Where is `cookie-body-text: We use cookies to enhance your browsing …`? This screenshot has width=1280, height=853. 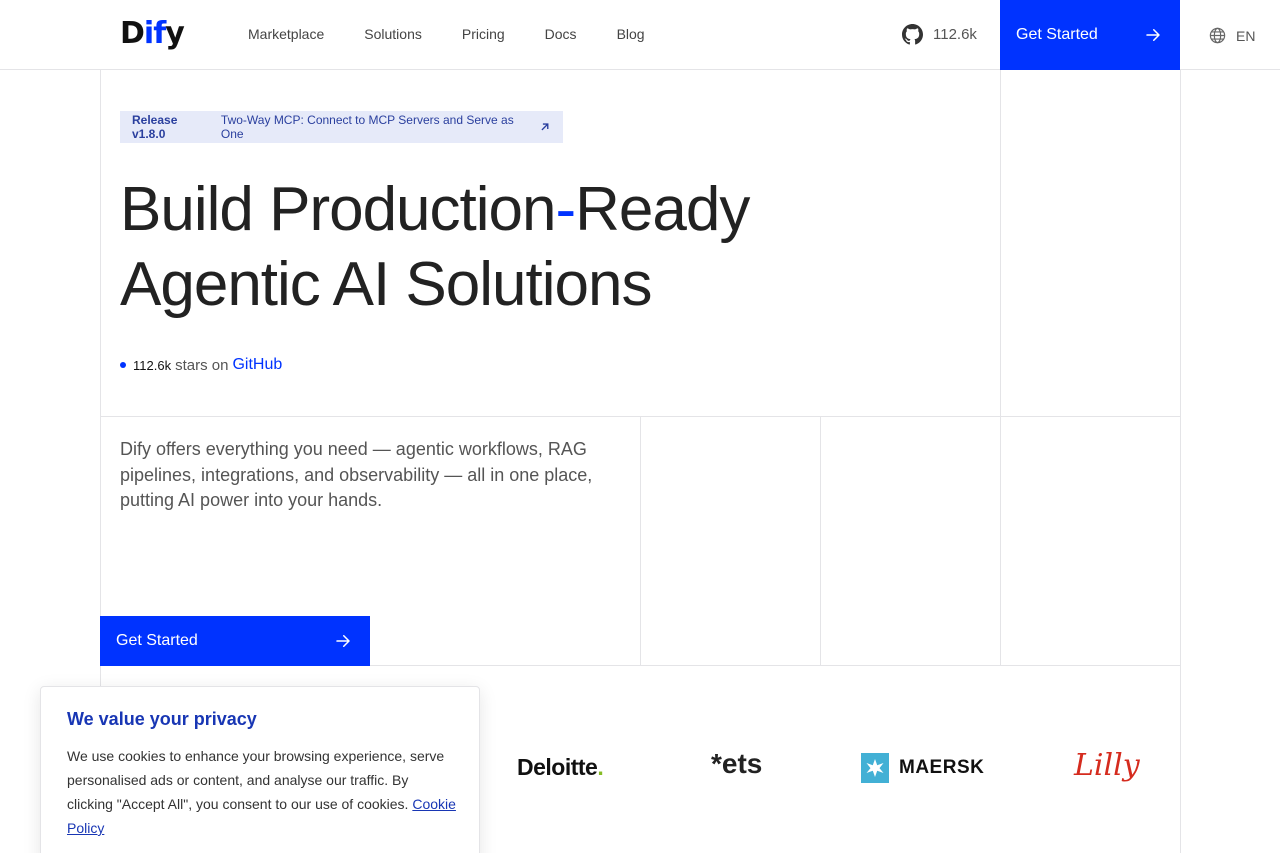 cookie-body-text: We use cookies to enhance your browsing … is located at coordinates (256, 780).